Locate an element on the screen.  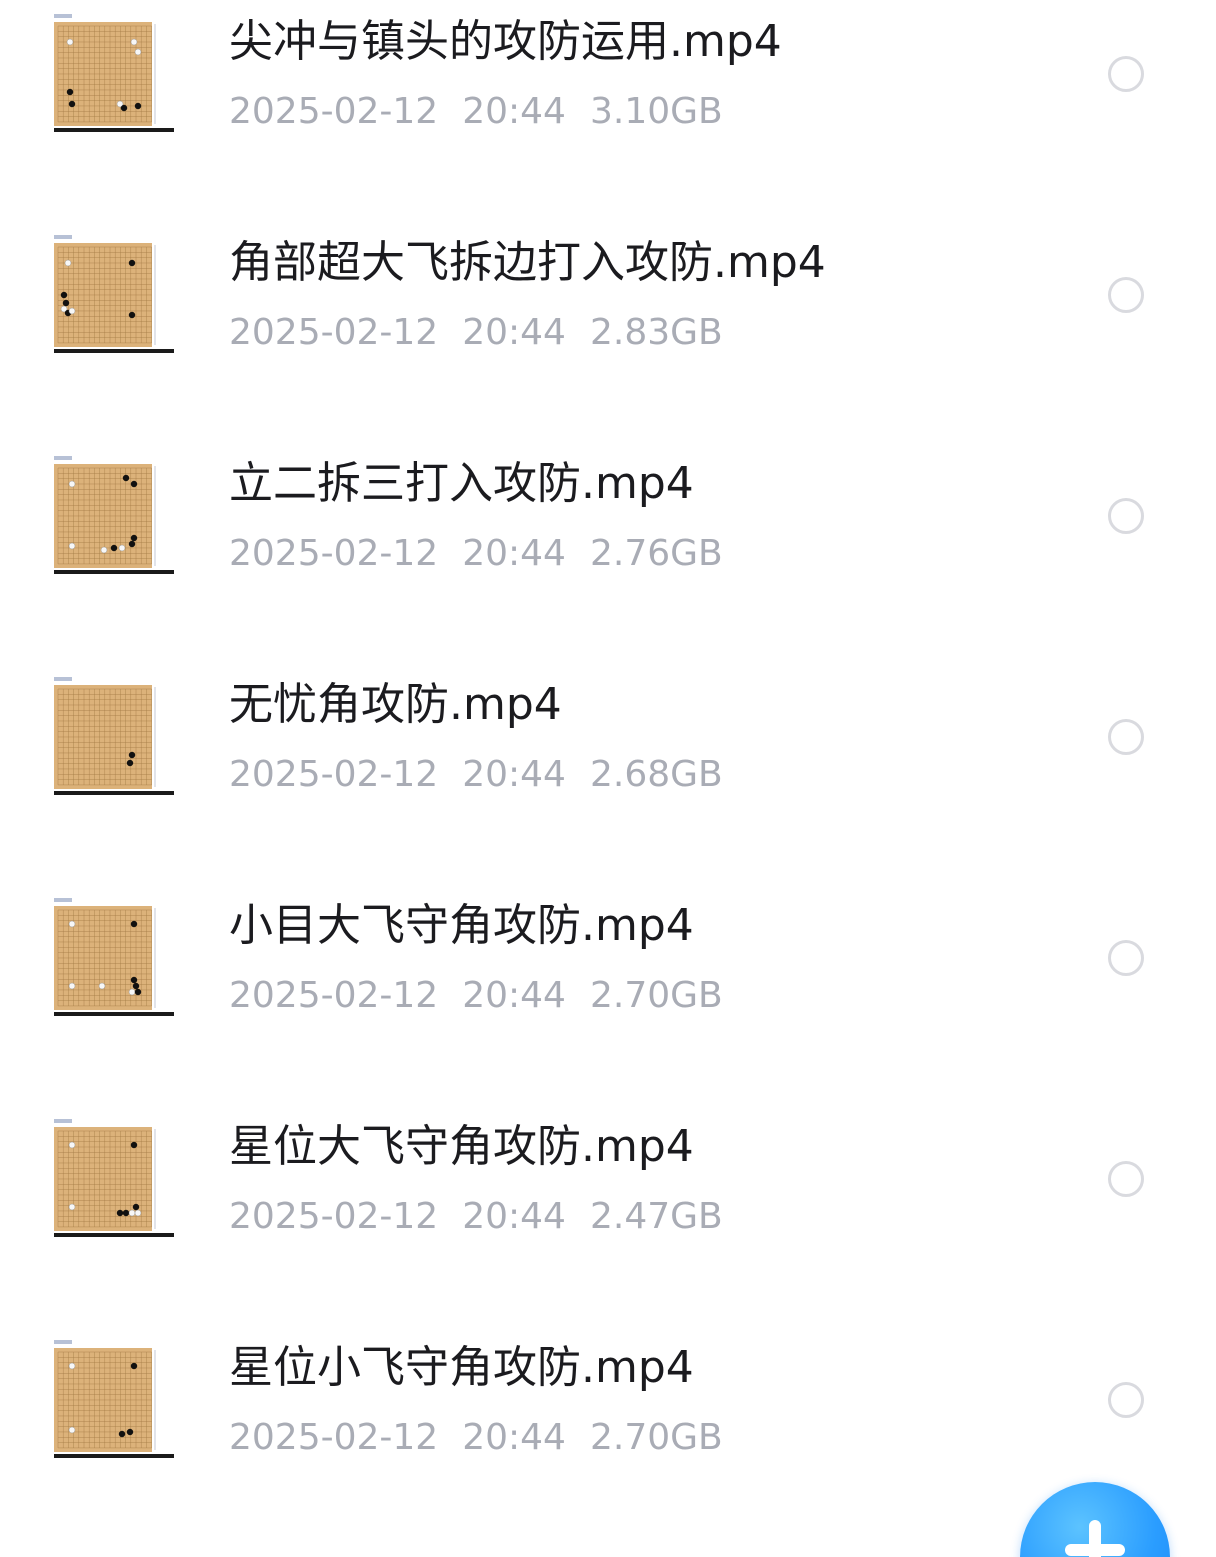
file-row: 小目大飞守角攻防.mp4 2025-02-12 20:44 2.70GB is located at coordinates (608, 994).